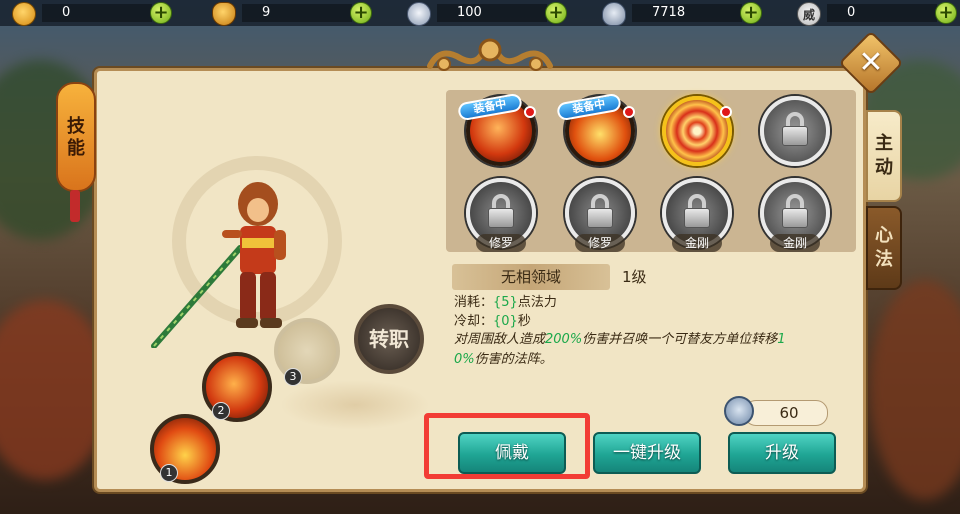 The width and height of the screenshot is (960, 514). Describe the element at coordinates (169, 473) in the screenshot. I see `slot-number-badge: 1` at that location.